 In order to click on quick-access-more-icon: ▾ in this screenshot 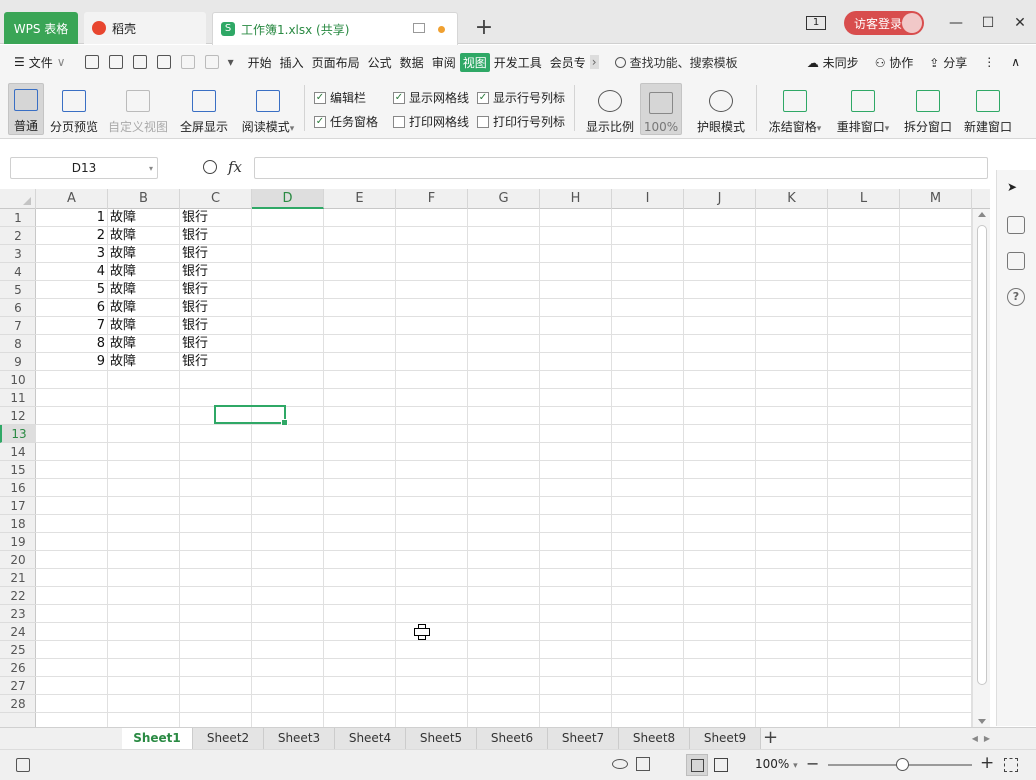, I will do `click(231, 62)`.